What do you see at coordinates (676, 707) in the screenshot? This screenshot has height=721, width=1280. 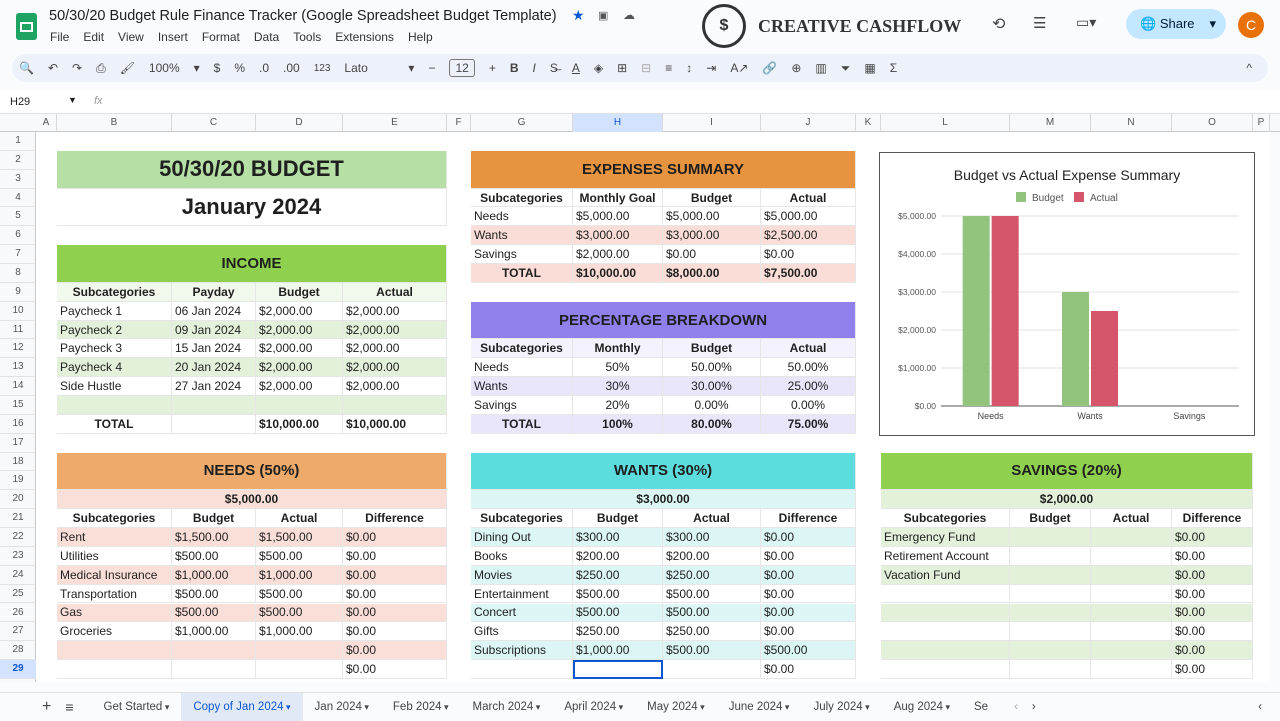 I see `sheet-tab: May 2024 ▾` at bounding box center [676, 707].